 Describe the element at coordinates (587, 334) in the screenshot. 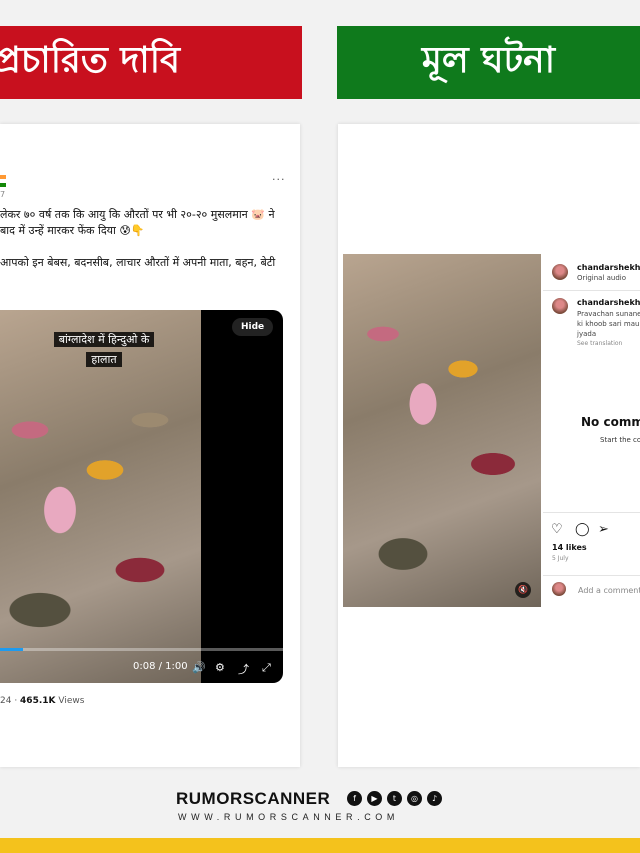

I see `comment-line-3: jyada` at that location.